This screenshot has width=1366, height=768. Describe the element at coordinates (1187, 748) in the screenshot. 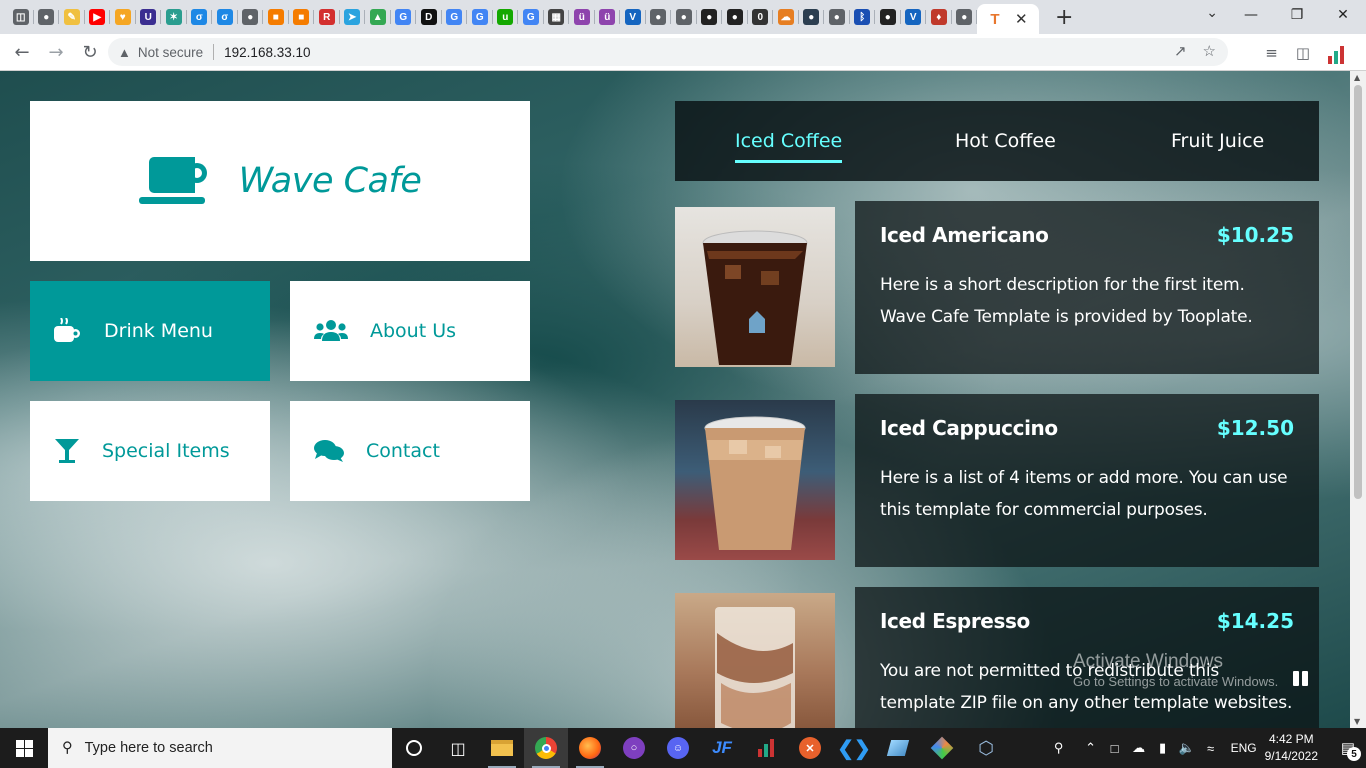

I see `volume-icon: 🔈` at that location.